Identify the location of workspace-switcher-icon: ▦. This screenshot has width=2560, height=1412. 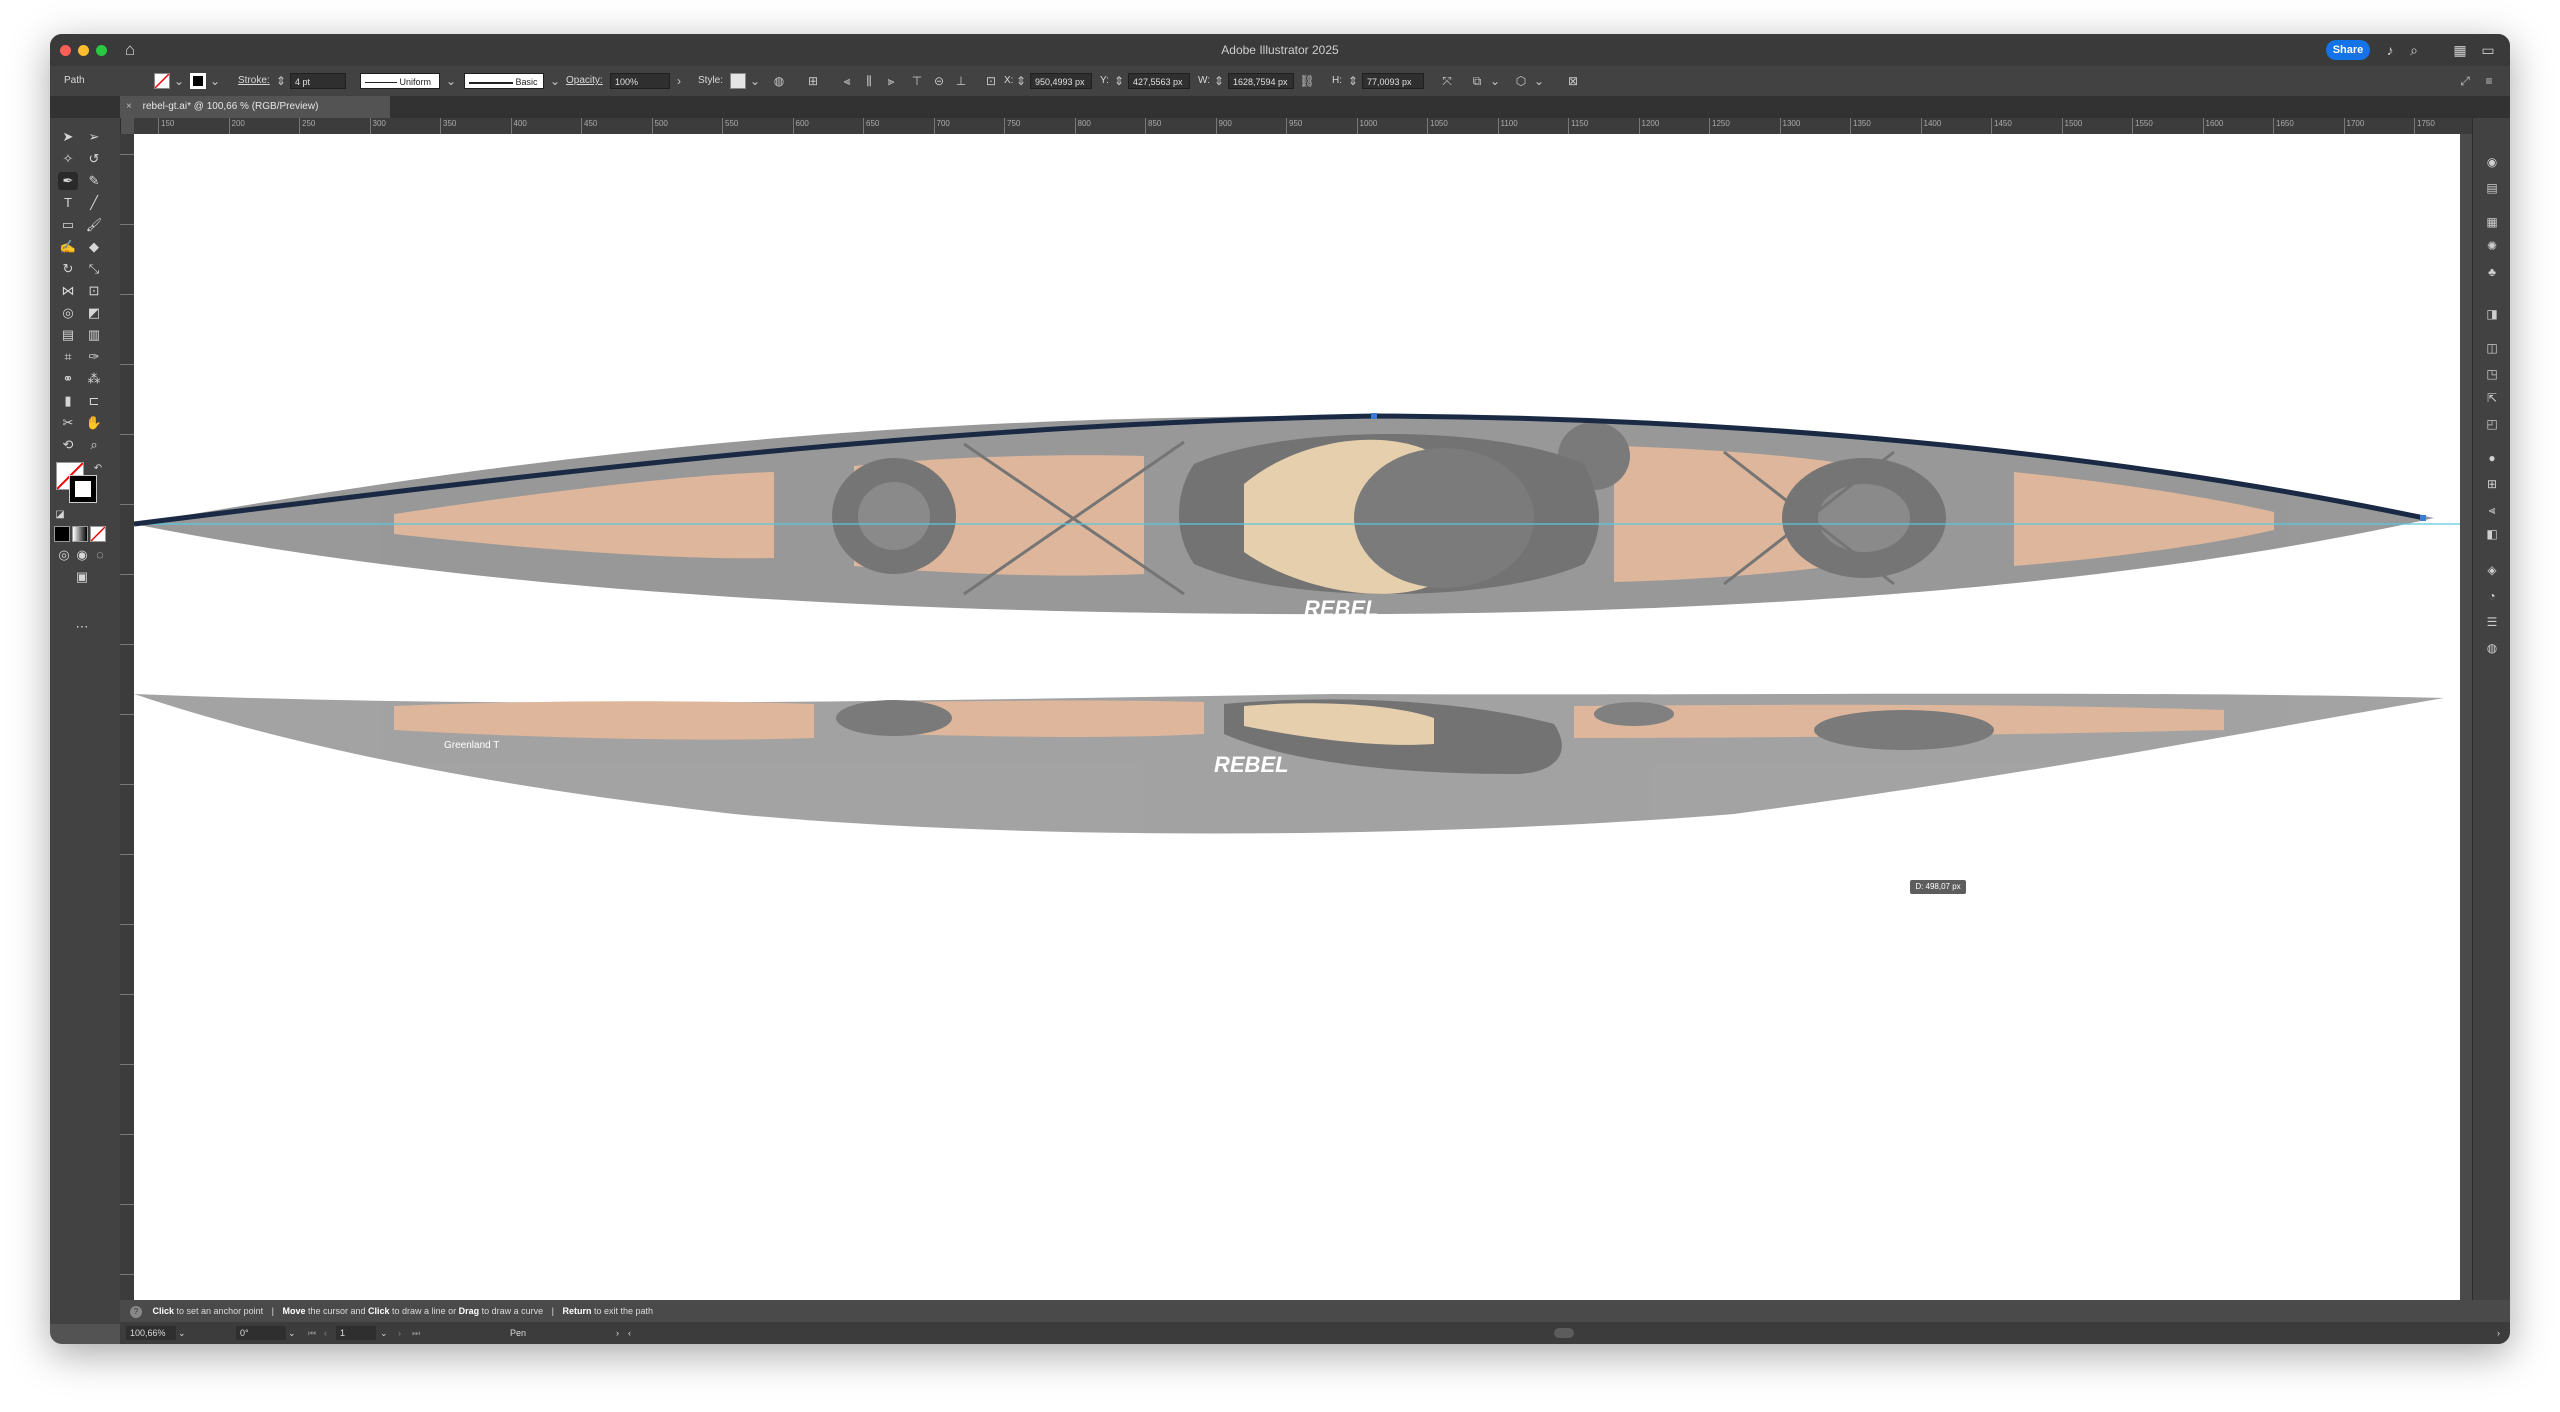
(2460, 50).